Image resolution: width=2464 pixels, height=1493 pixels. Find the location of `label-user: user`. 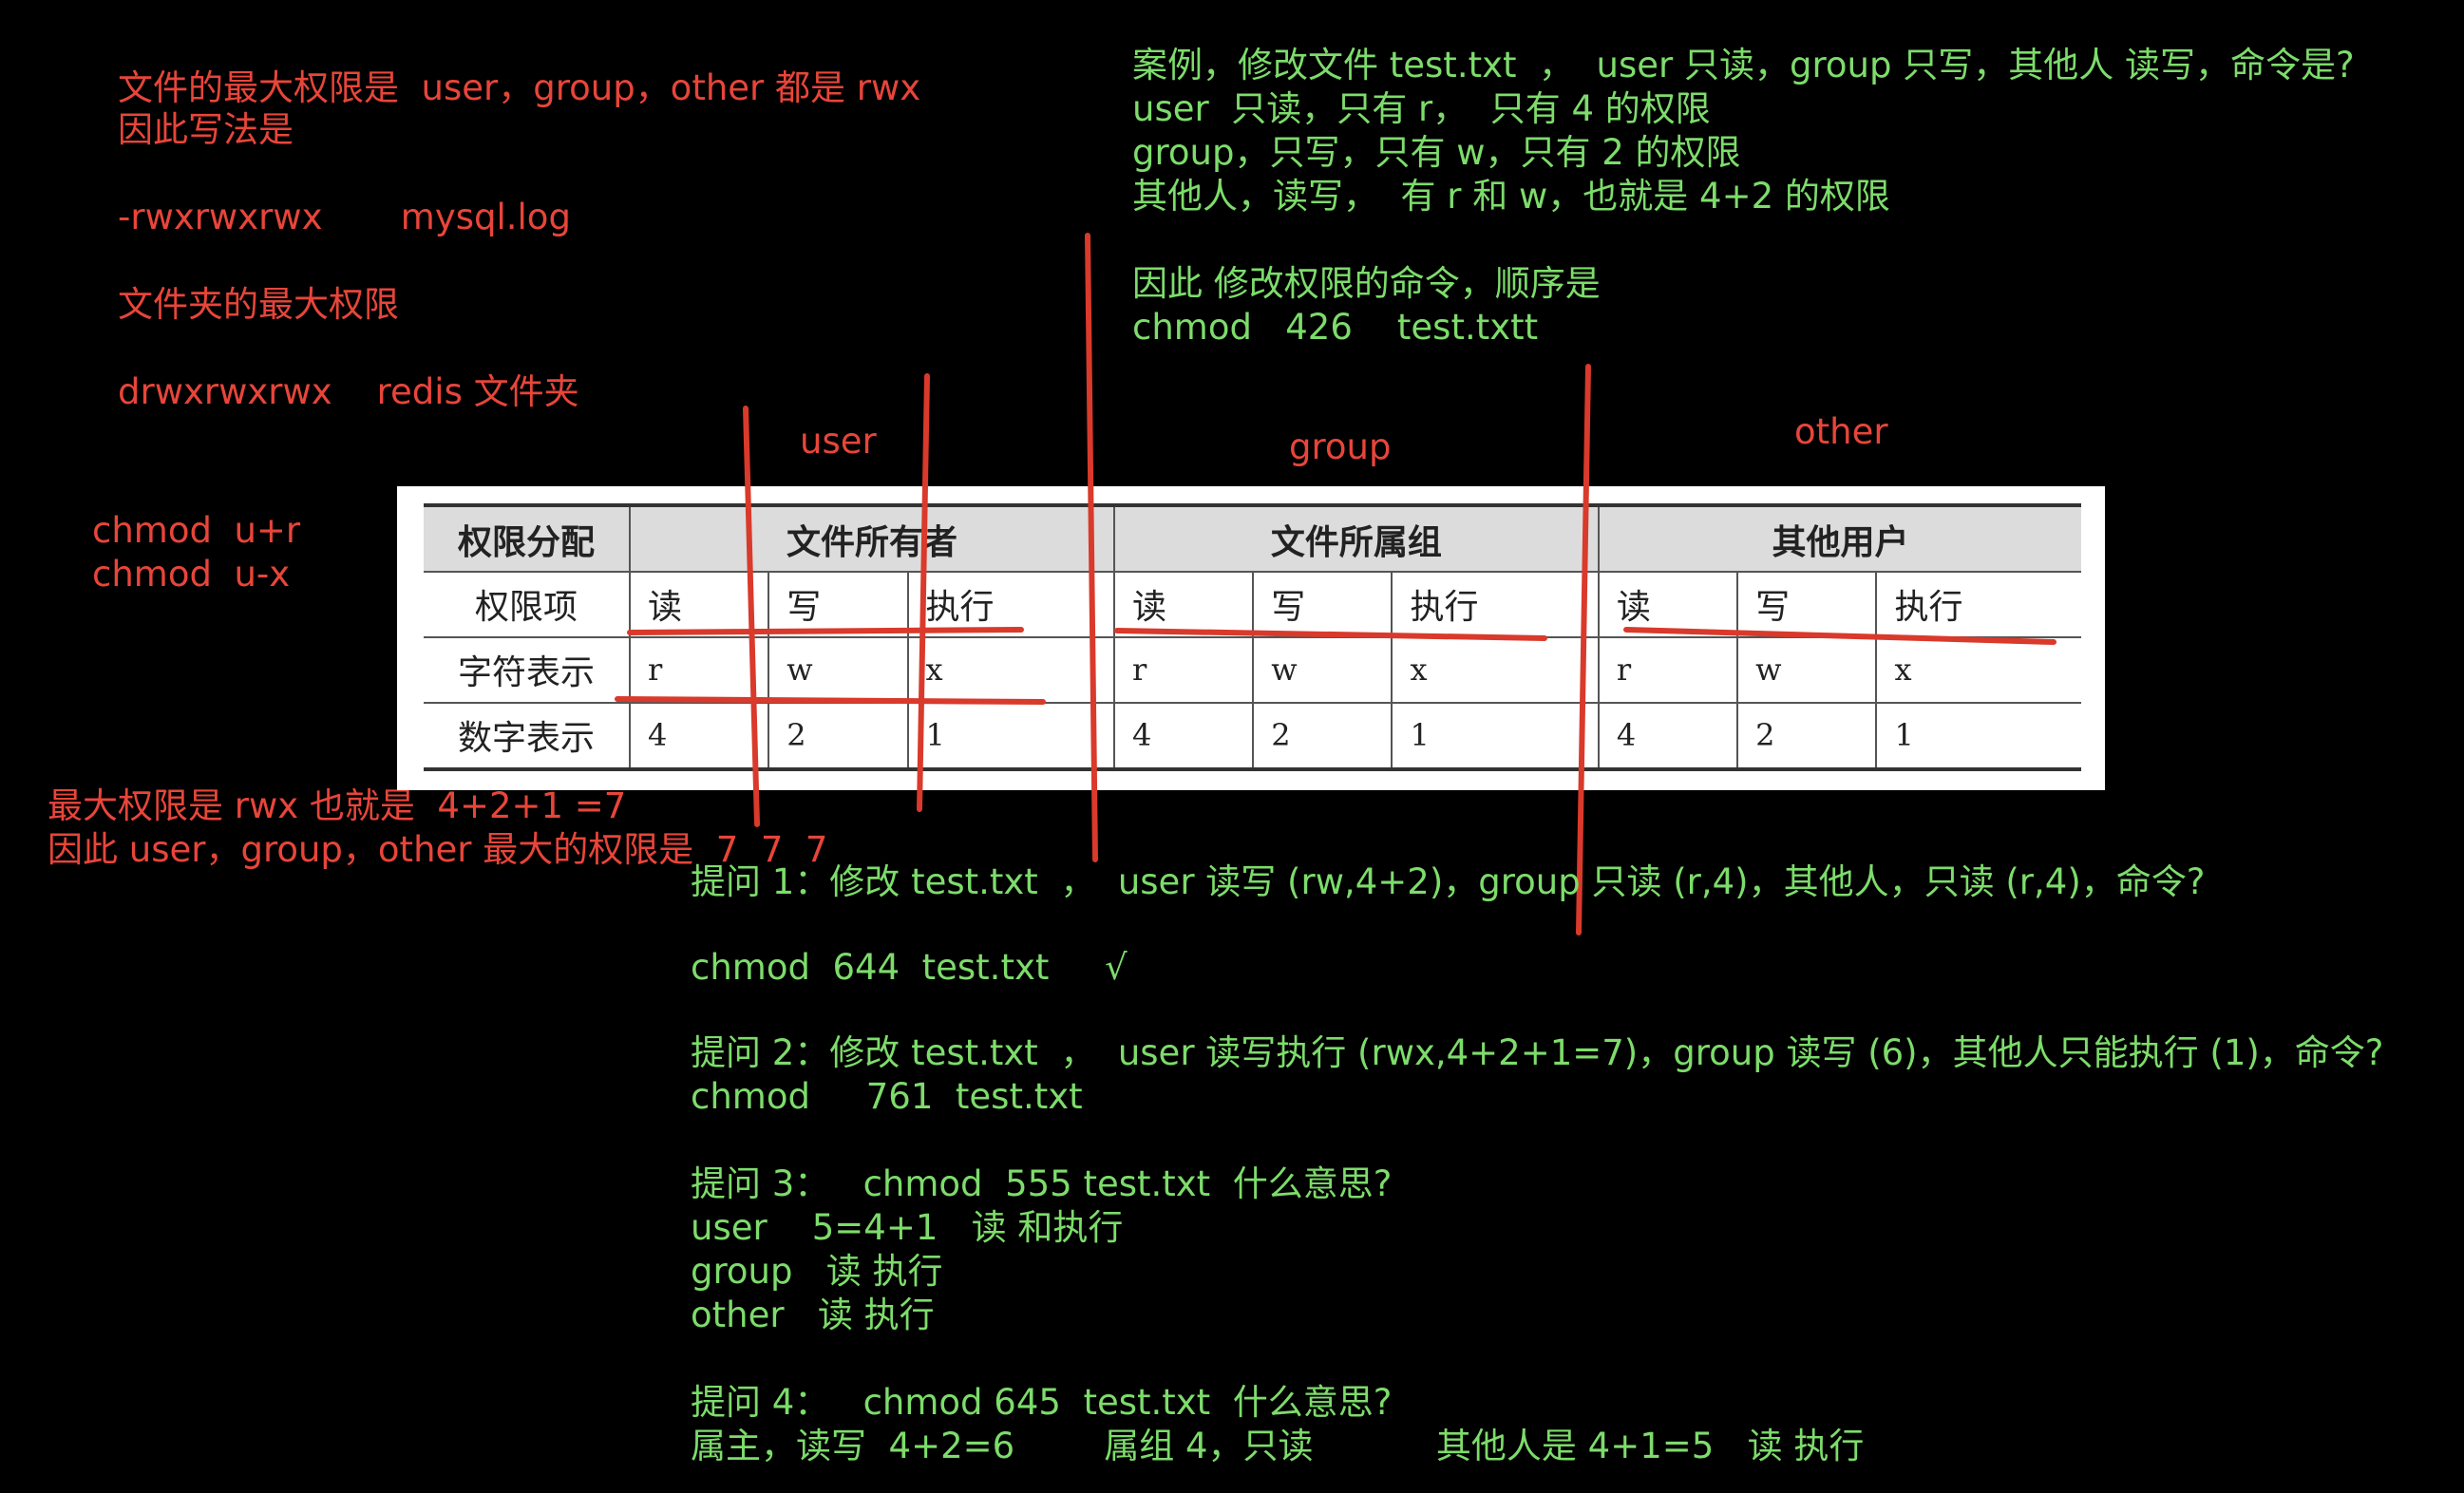

label-user: user is located at coordinates (838, 441).